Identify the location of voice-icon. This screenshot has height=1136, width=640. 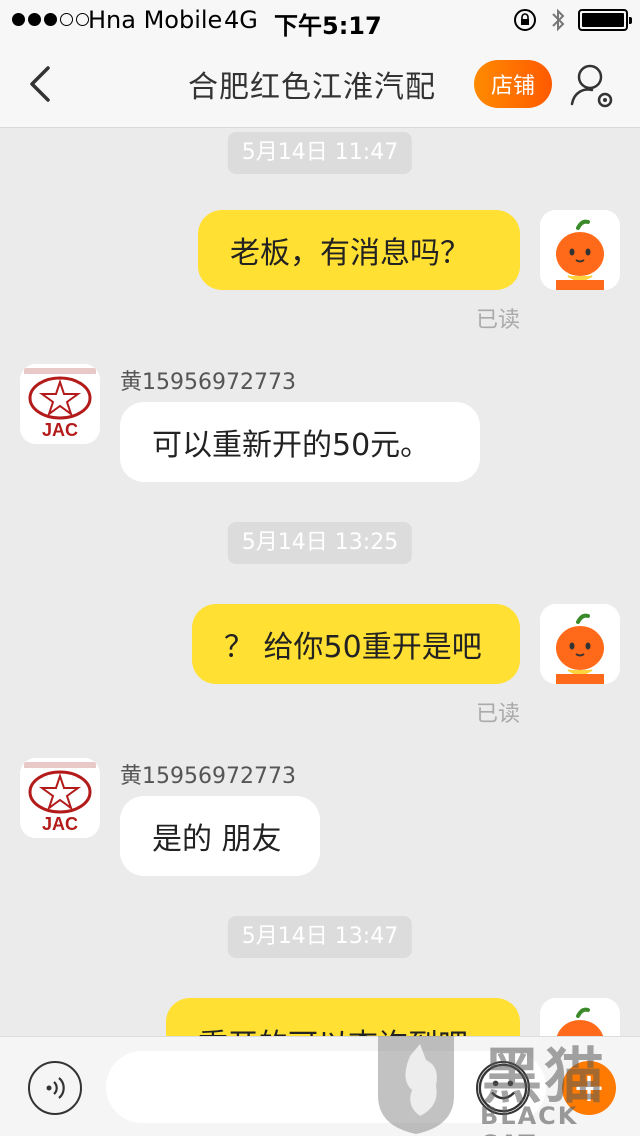
(55, 1088).